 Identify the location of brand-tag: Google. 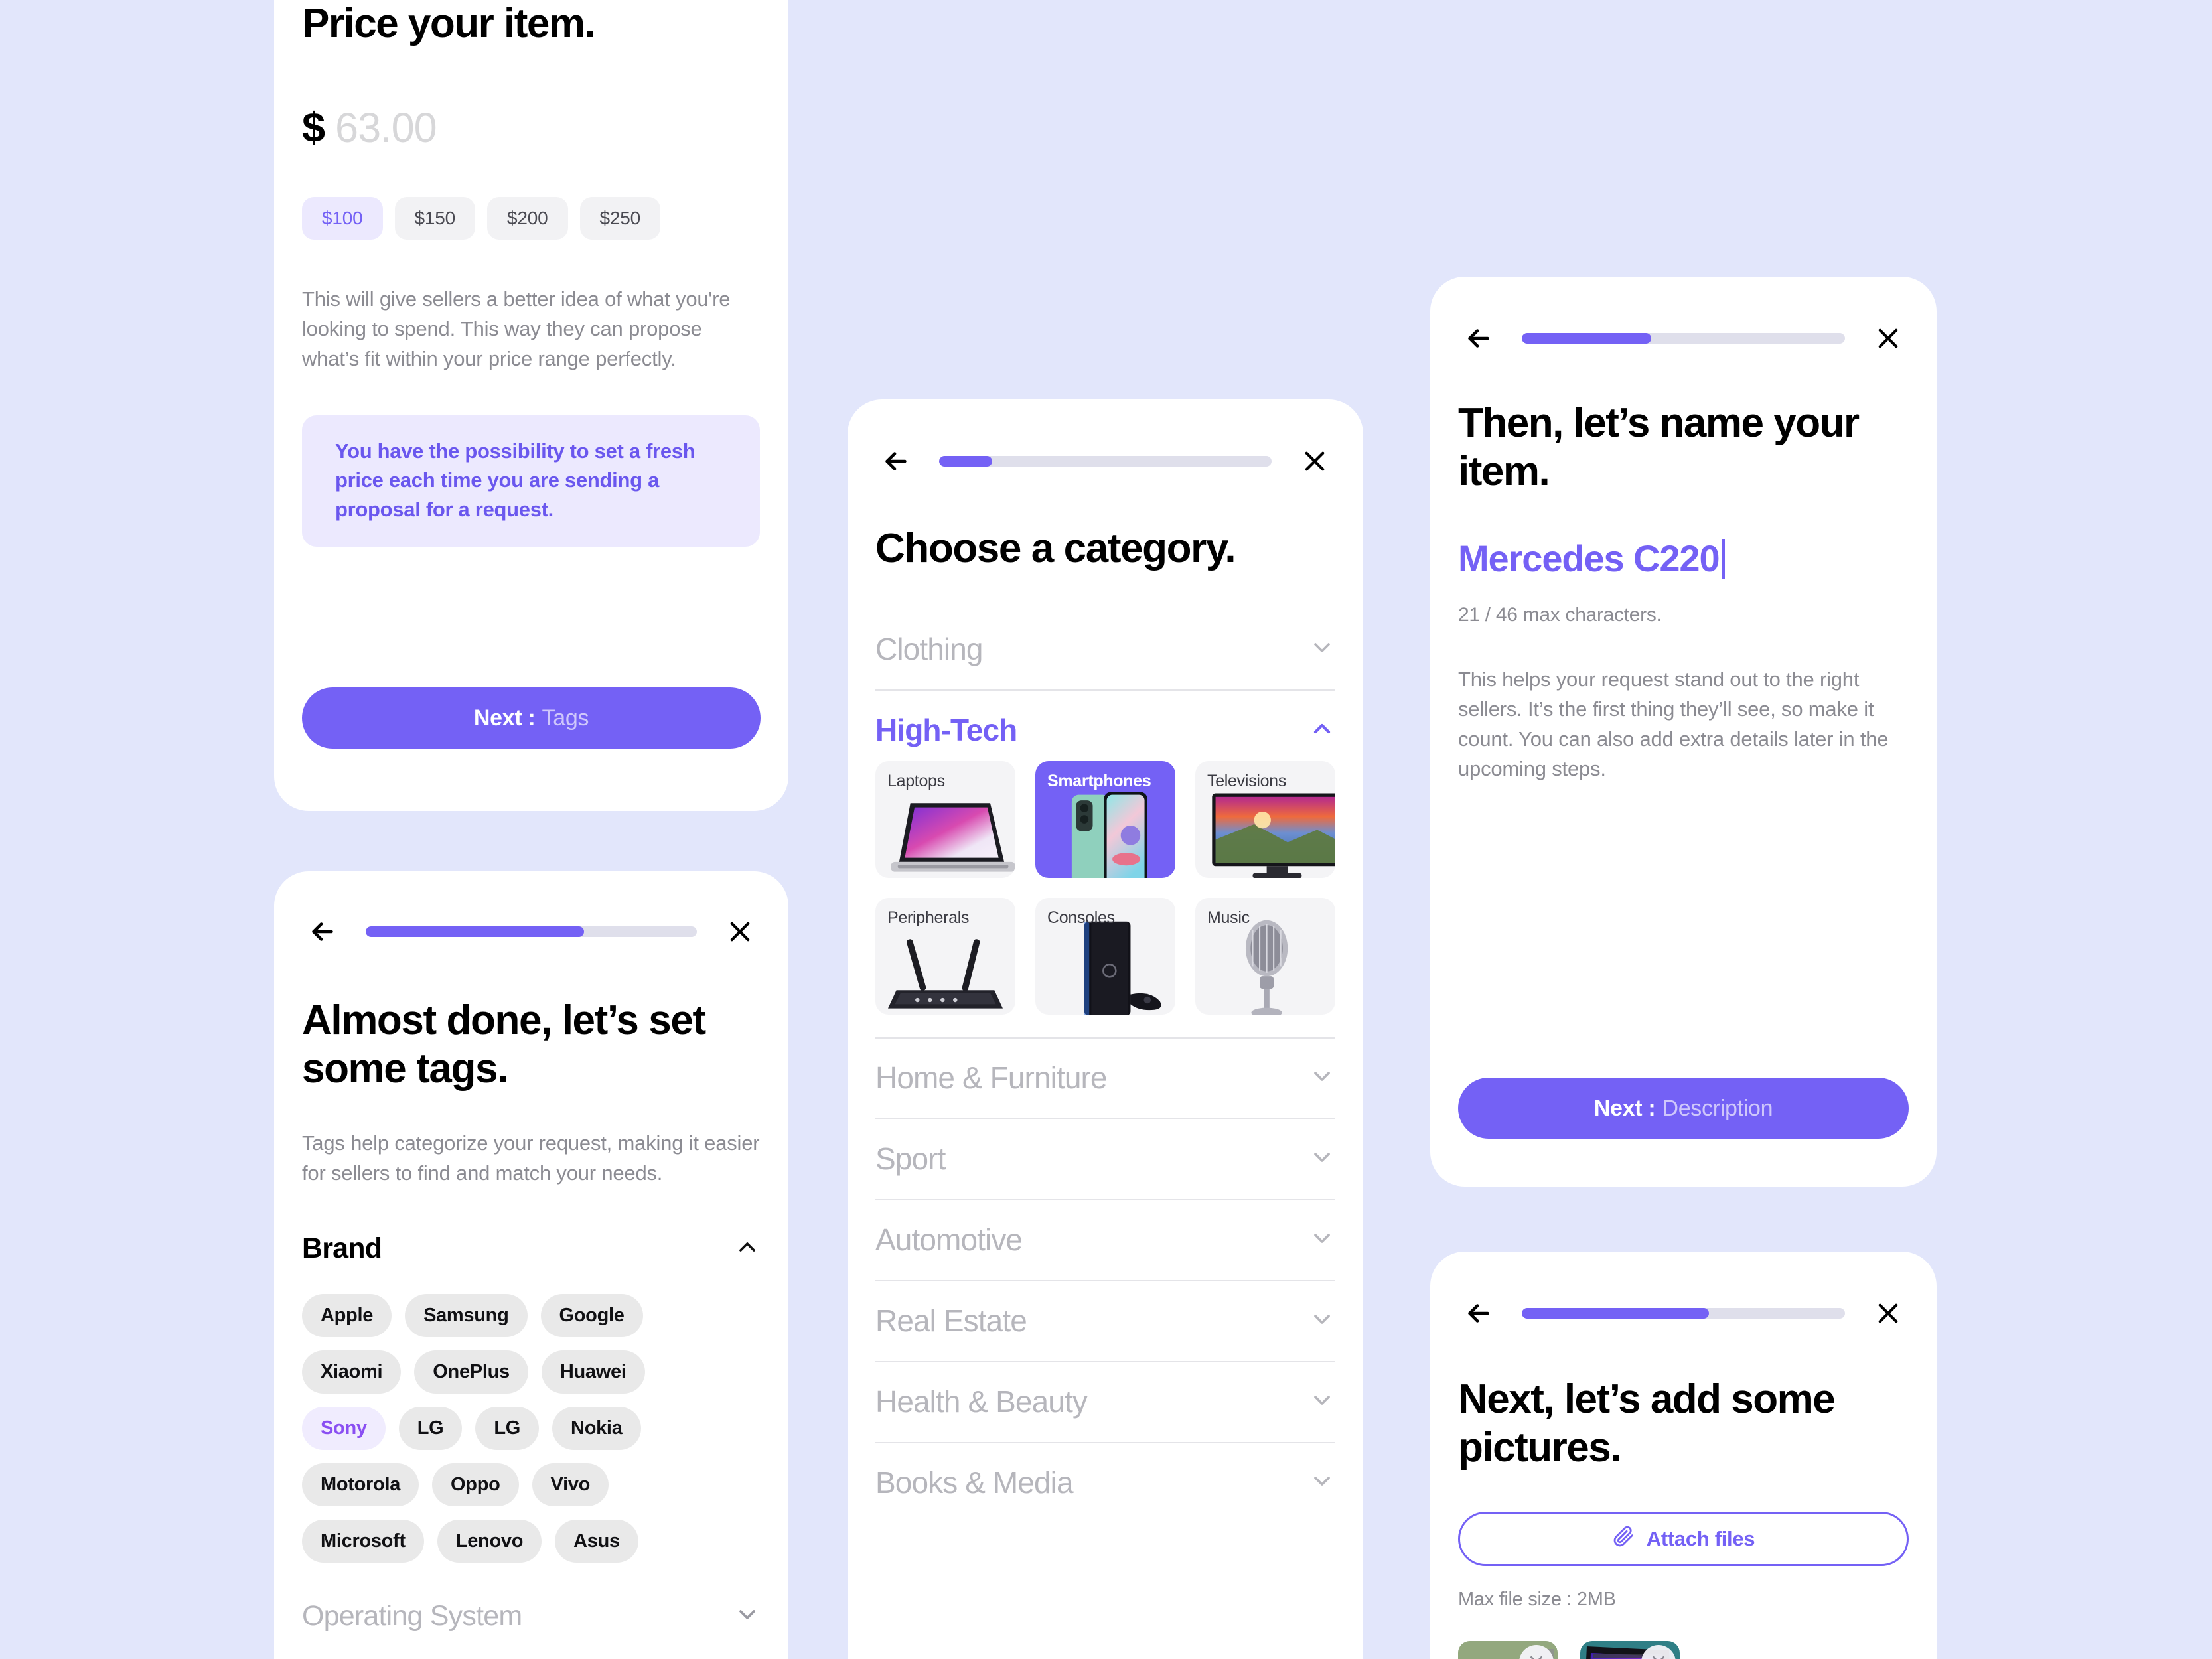
(592, 1316).